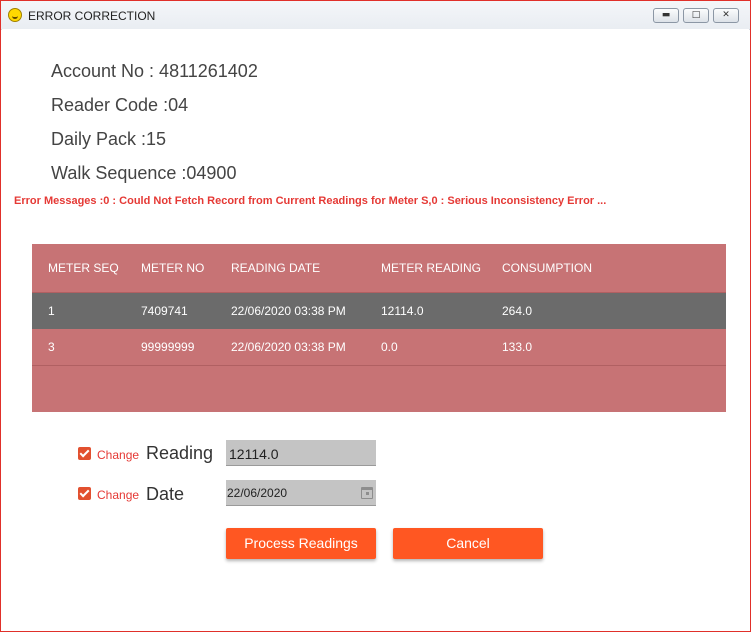  I want to click on close-button: ✕, so click(726, 15).